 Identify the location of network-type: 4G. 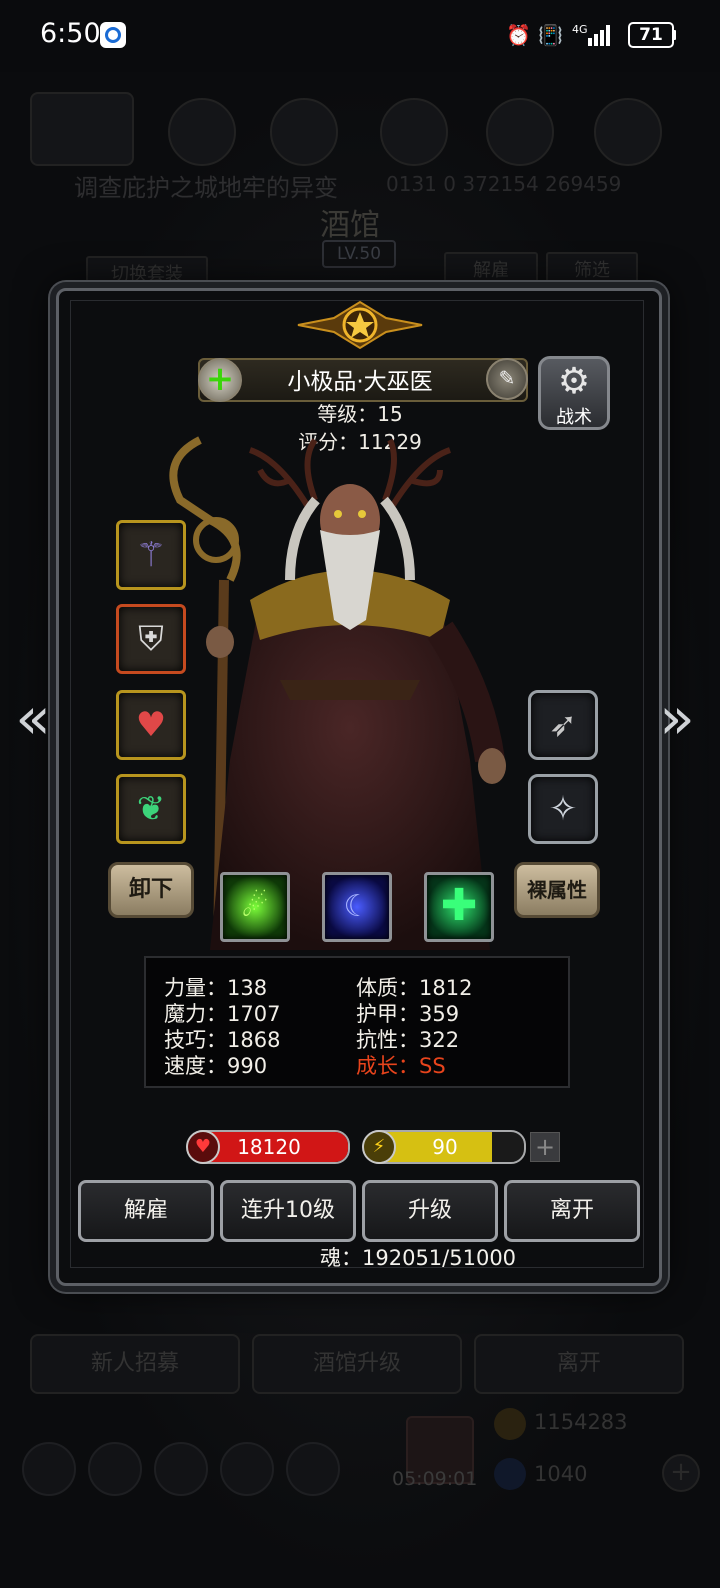
(580, 29).